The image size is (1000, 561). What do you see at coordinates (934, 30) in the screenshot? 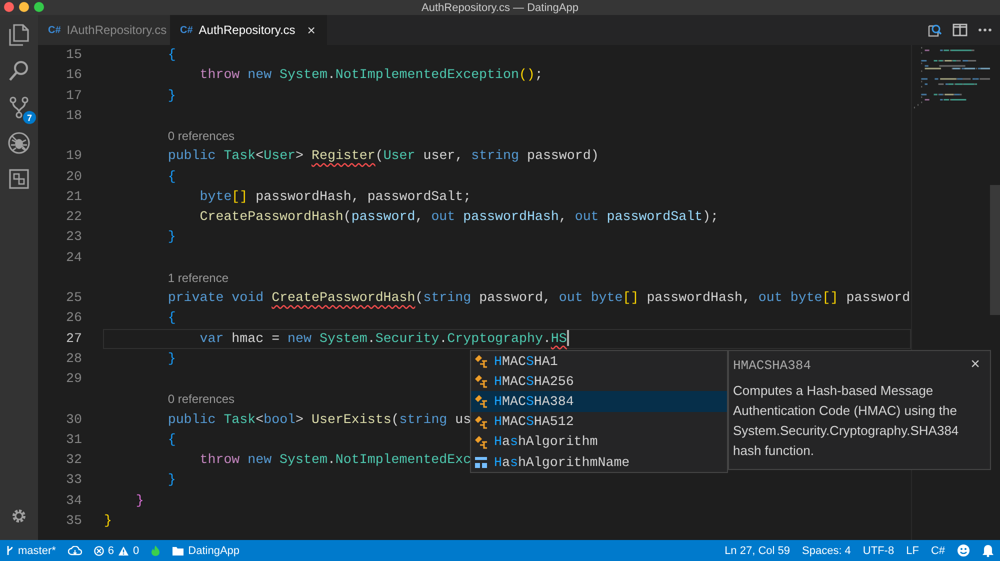
I see `open-changes-icon` at bounding box center [934, 30].